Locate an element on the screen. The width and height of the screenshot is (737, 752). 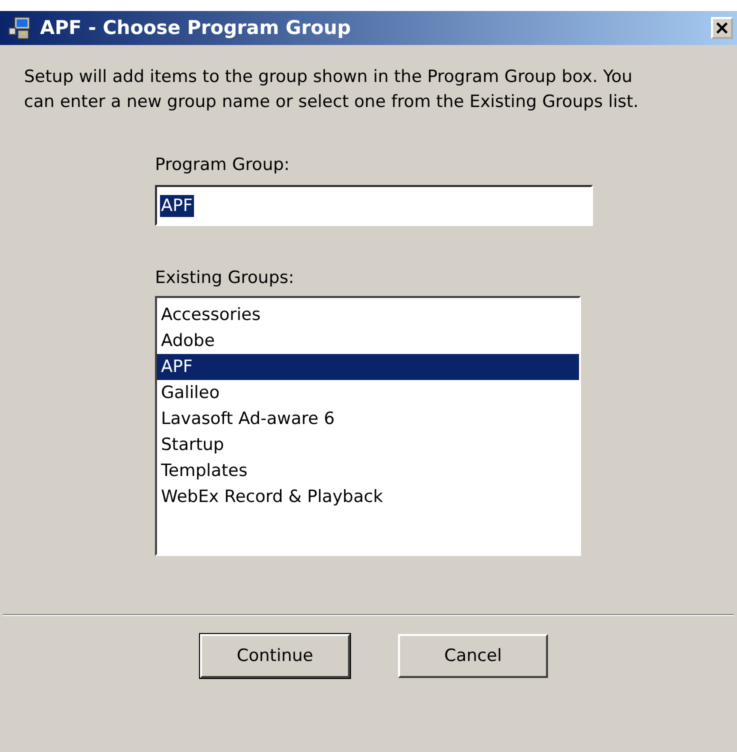
instructions-text: Setup will add items to the group shown in the Program Group box. You can enter a new group name or select one from the Existing Groups list. is located at coordinates (331, 90).